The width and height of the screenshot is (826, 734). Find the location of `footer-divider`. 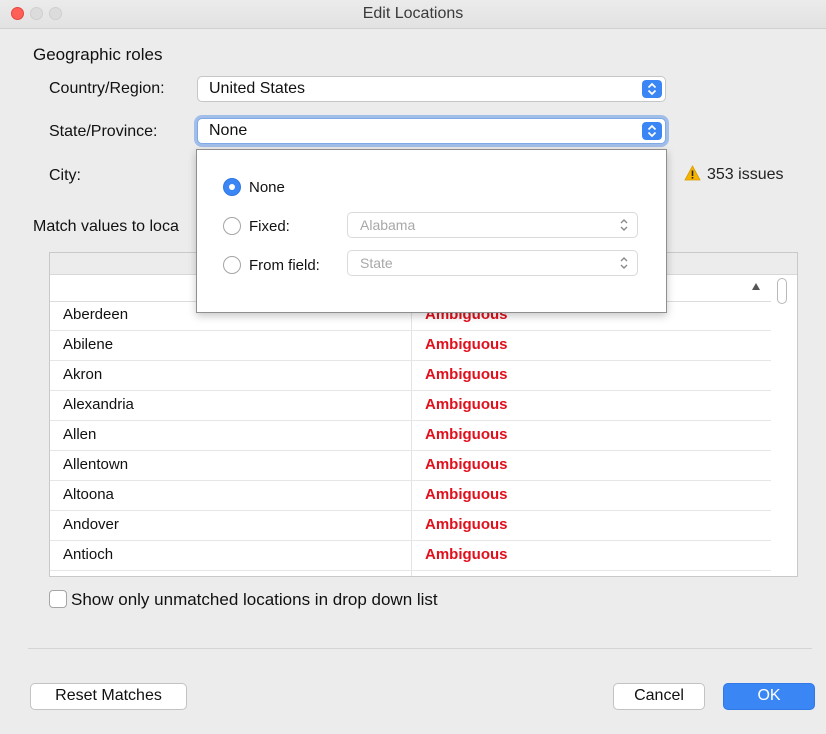

footer-divider is located at coordinates (420, 648).